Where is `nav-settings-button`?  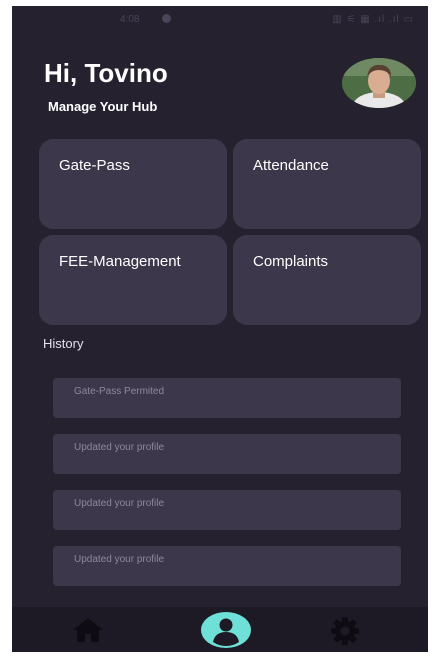 nav-settings-button is located at coordinates (345, 631).